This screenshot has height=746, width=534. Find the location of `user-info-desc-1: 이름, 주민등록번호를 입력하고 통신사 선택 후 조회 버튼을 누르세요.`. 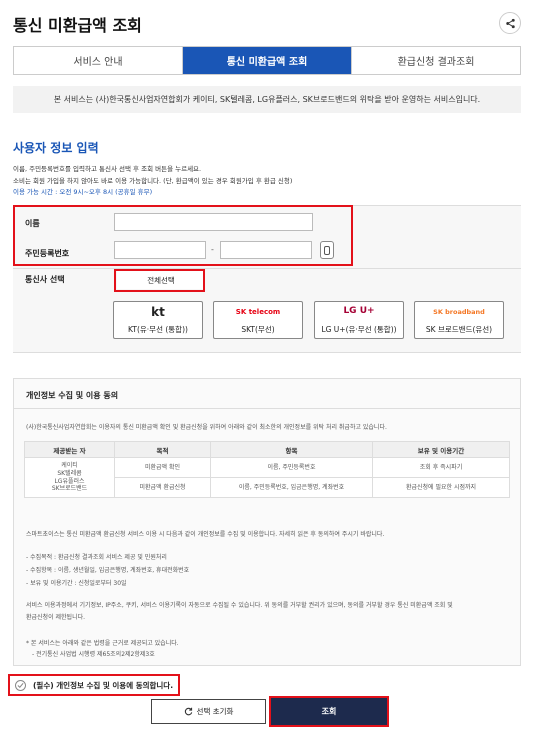

user-info-desc-1: 이름, 주민등록번호를 입력하고 통신사 선택 후 조회 버튼을 누르세요. is located at coordinates (107, 169).